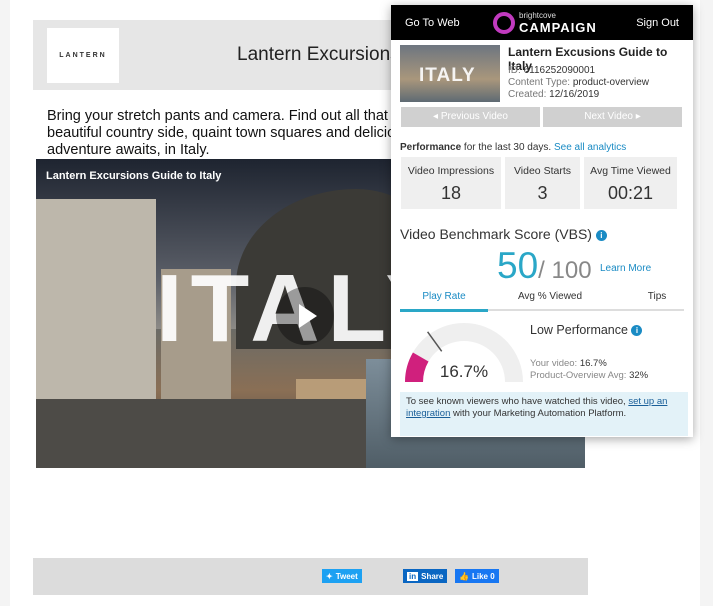 The width and height of the screenshot is (713, 606). What do you see at coordinates (565, 270) in the screenshot?
I see `score-total: / 100` at bounding box center [565, 270].